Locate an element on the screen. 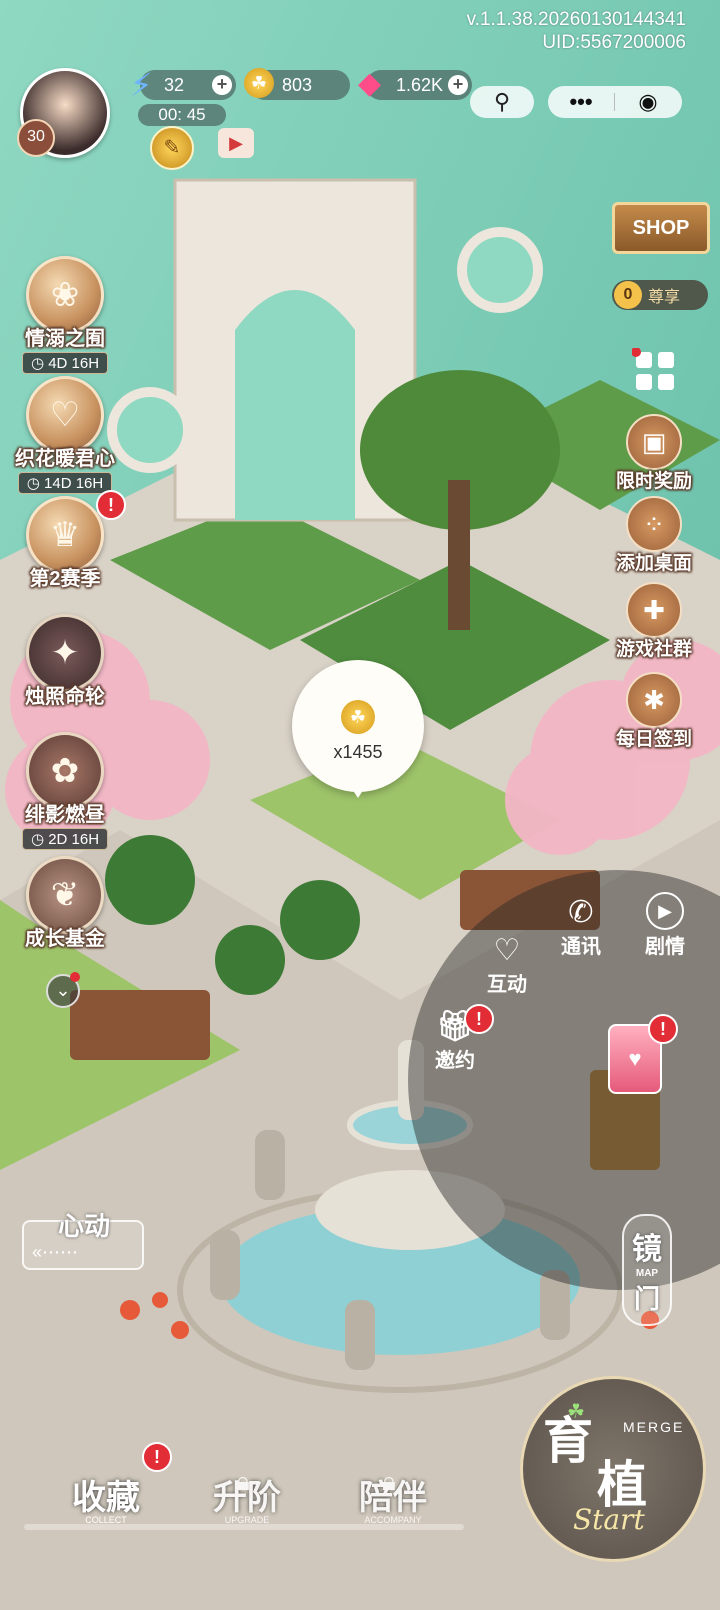 The width and height of the screenshot is (720, 1610). community-button: ✚ 游戏社群 is located at coordinates (654, 621).